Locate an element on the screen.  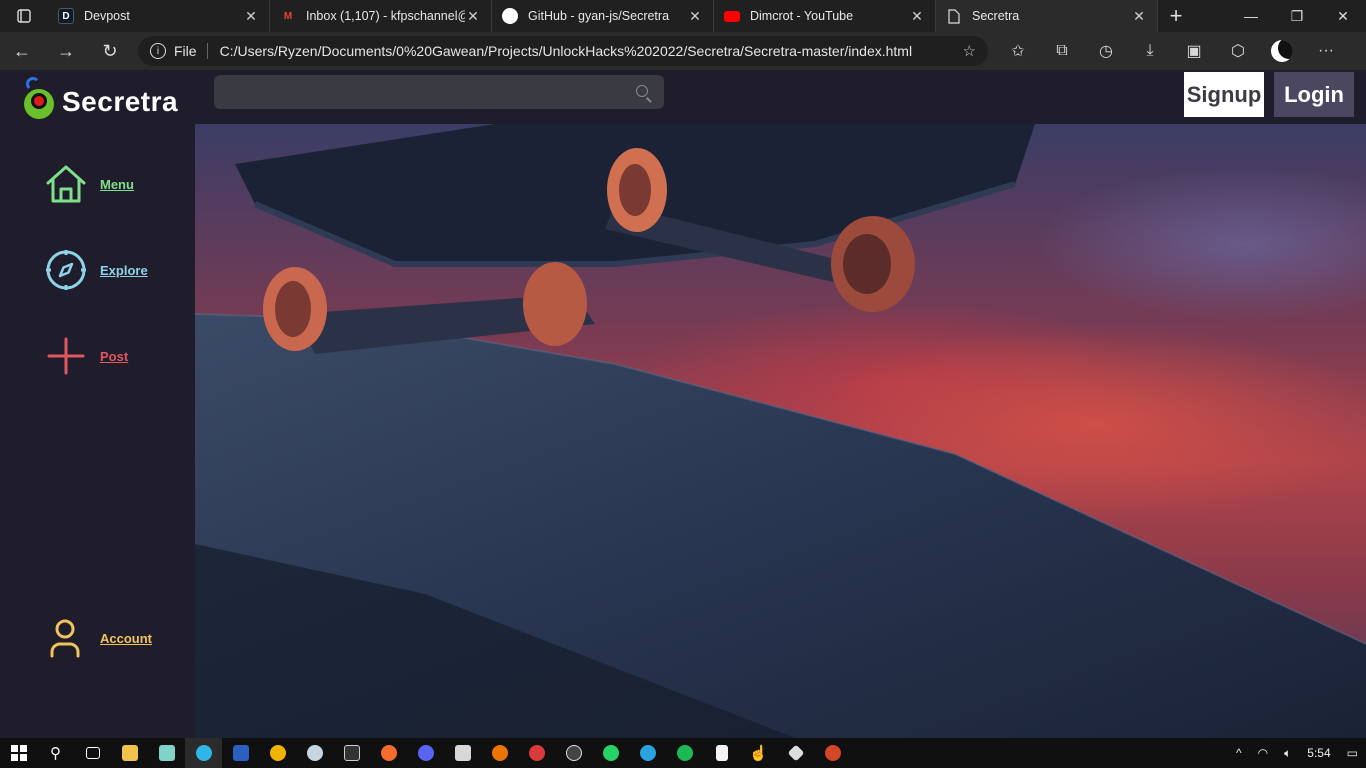
tab-youtube: Dimcrot - YouTube ✕ is located at coordinates (825, 16).